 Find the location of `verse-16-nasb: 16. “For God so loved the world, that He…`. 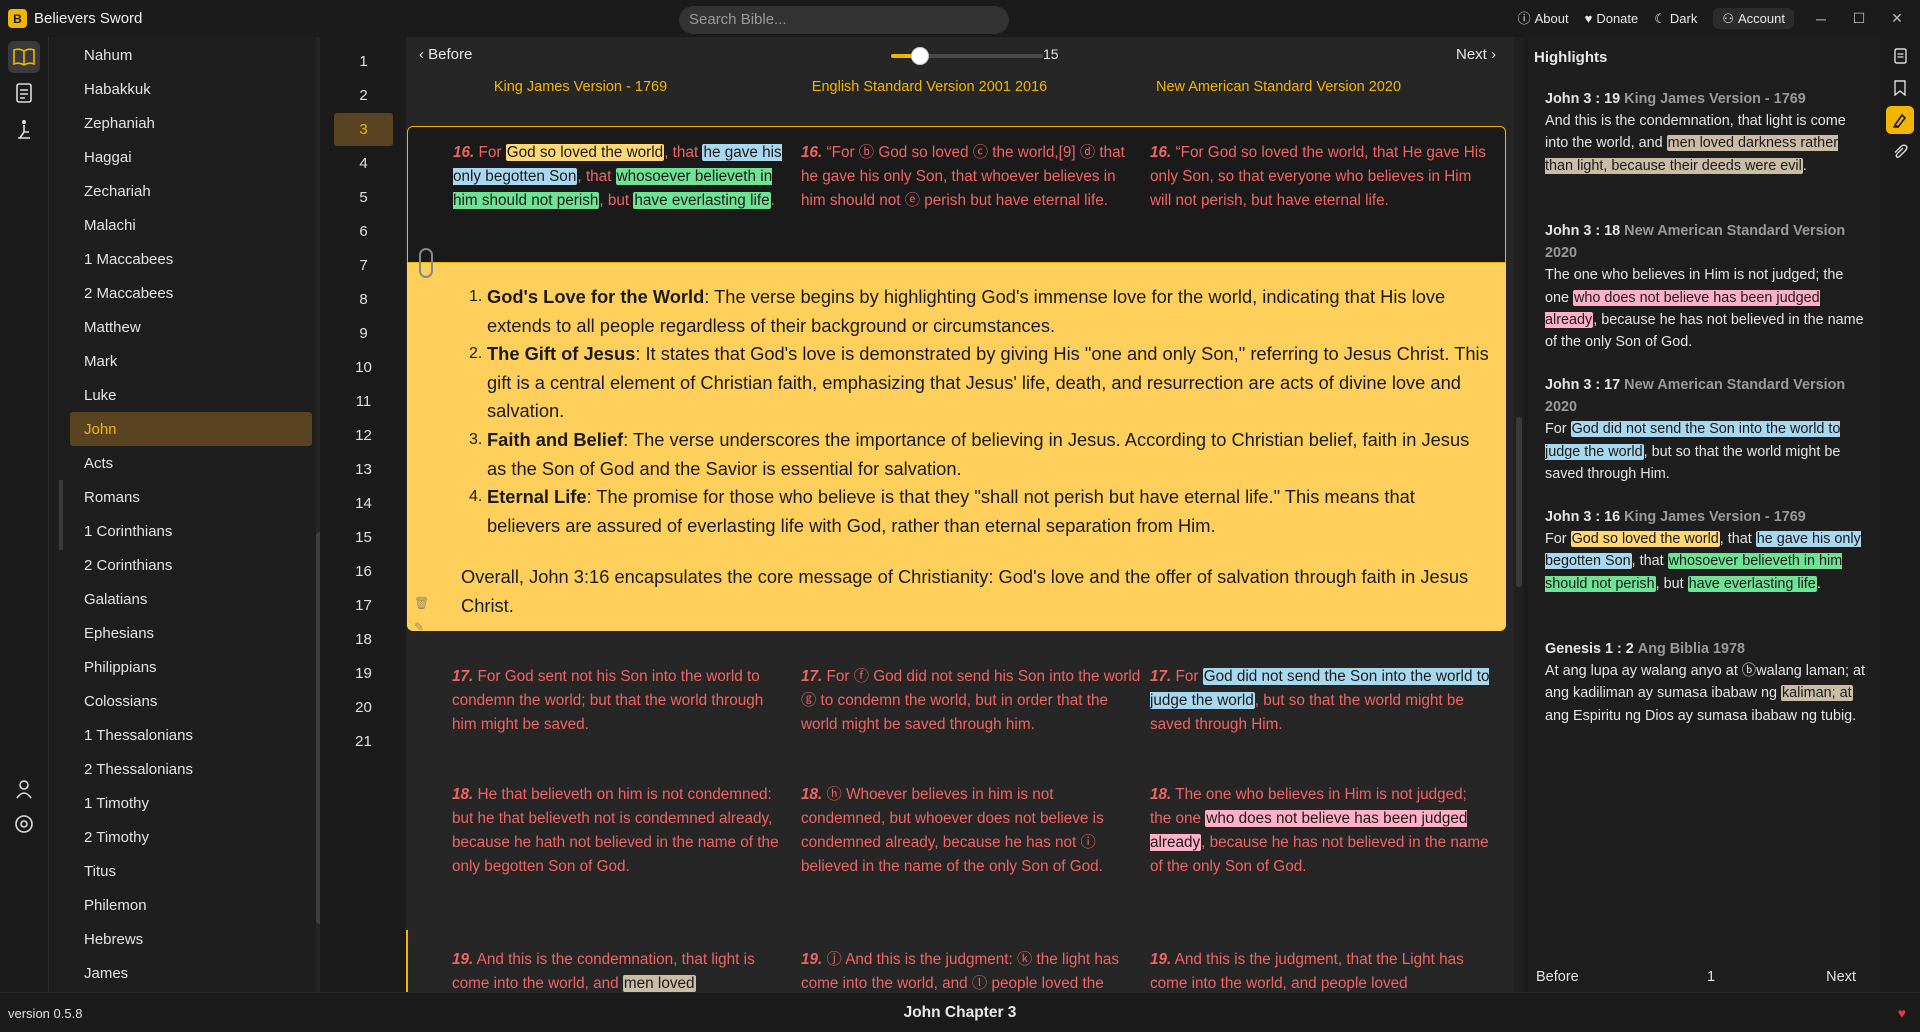

verse-16-nasb: 16. “For God so loved the world, that He… is located at coordinates (1320, 177).